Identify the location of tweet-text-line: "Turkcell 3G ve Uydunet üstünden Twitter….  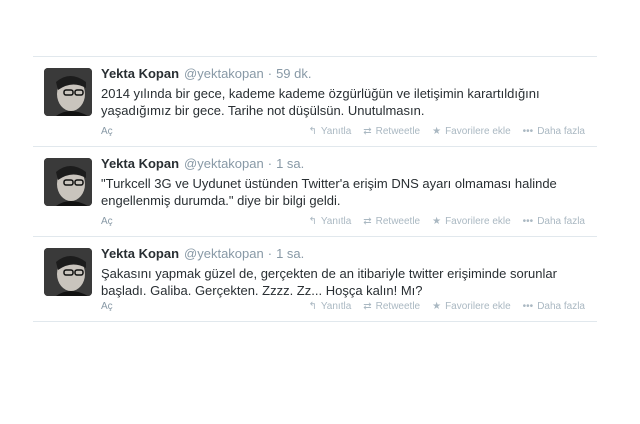
(329, 183).